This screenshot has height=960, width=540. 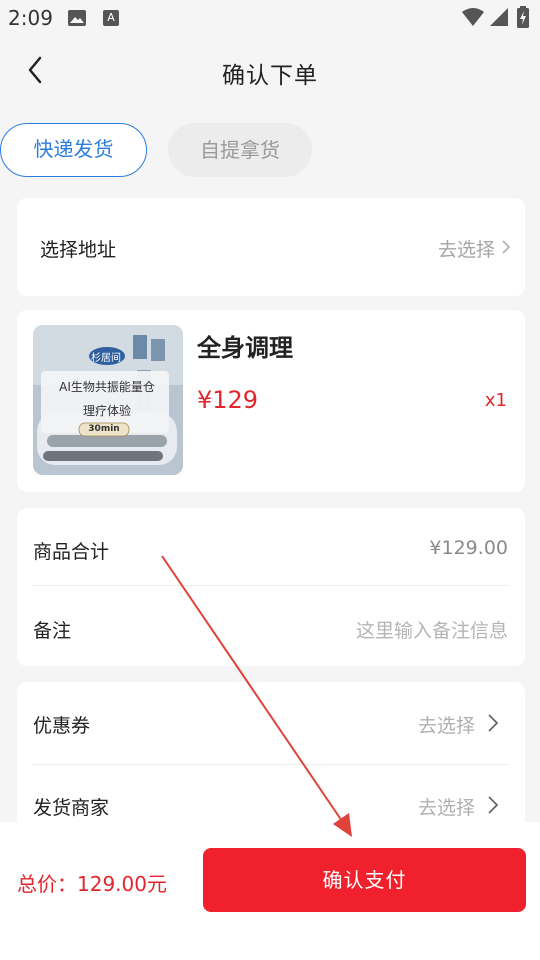 I want to click on product-image-brand: 杉居间, so click(x=106, y=358).